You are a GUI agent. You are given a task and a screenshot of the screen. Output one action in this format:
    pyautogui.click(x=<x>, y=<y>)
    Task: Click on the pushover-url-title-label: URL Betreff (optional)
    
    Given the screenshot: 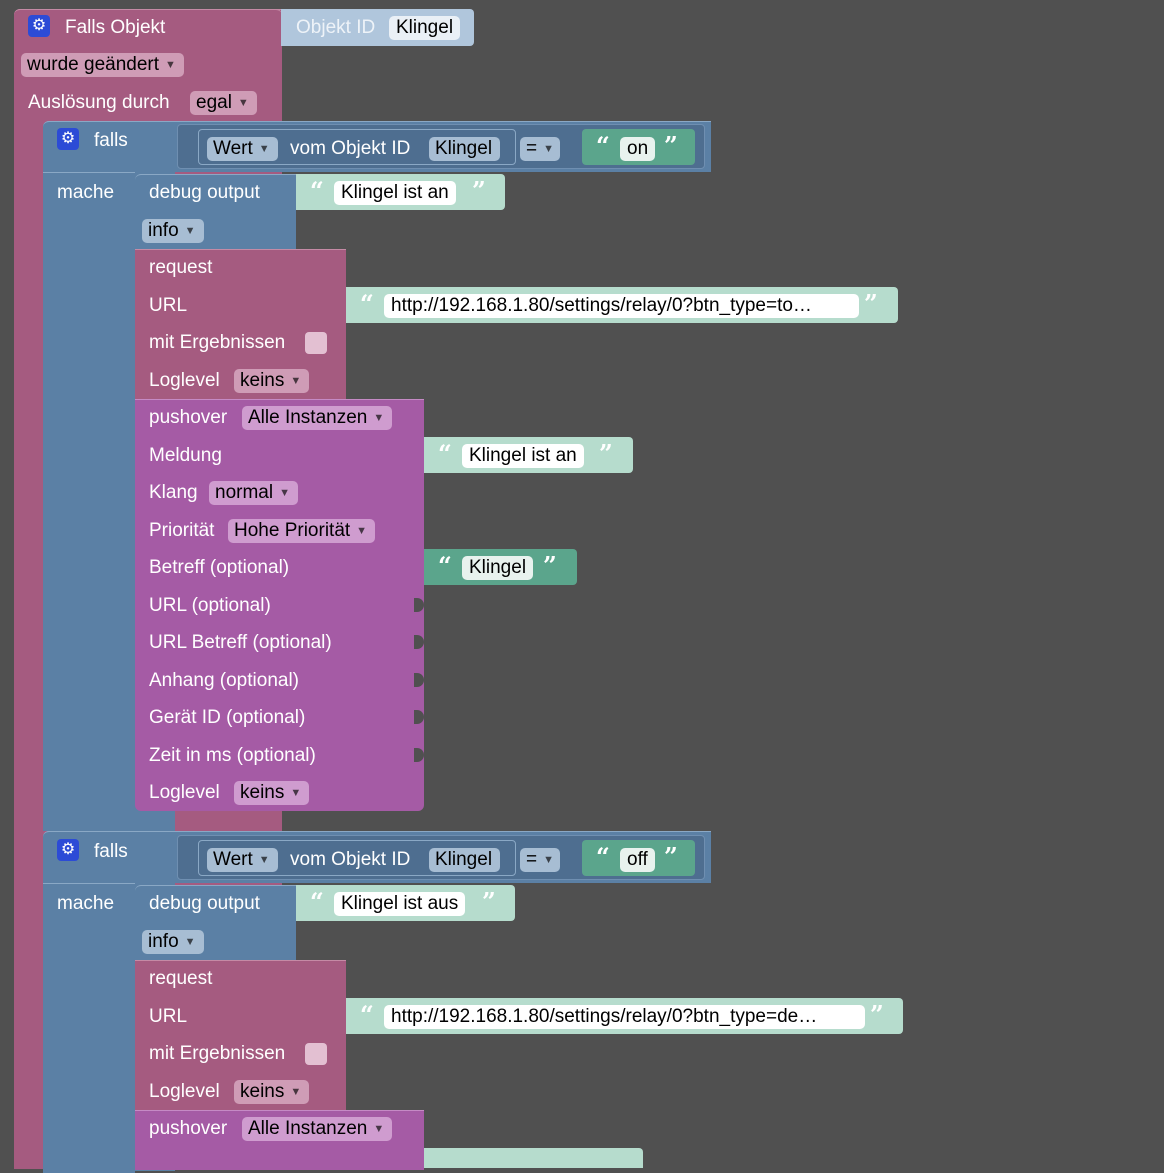 What is the action you would take?
    pyautogui.click(x=240, y=642)
    